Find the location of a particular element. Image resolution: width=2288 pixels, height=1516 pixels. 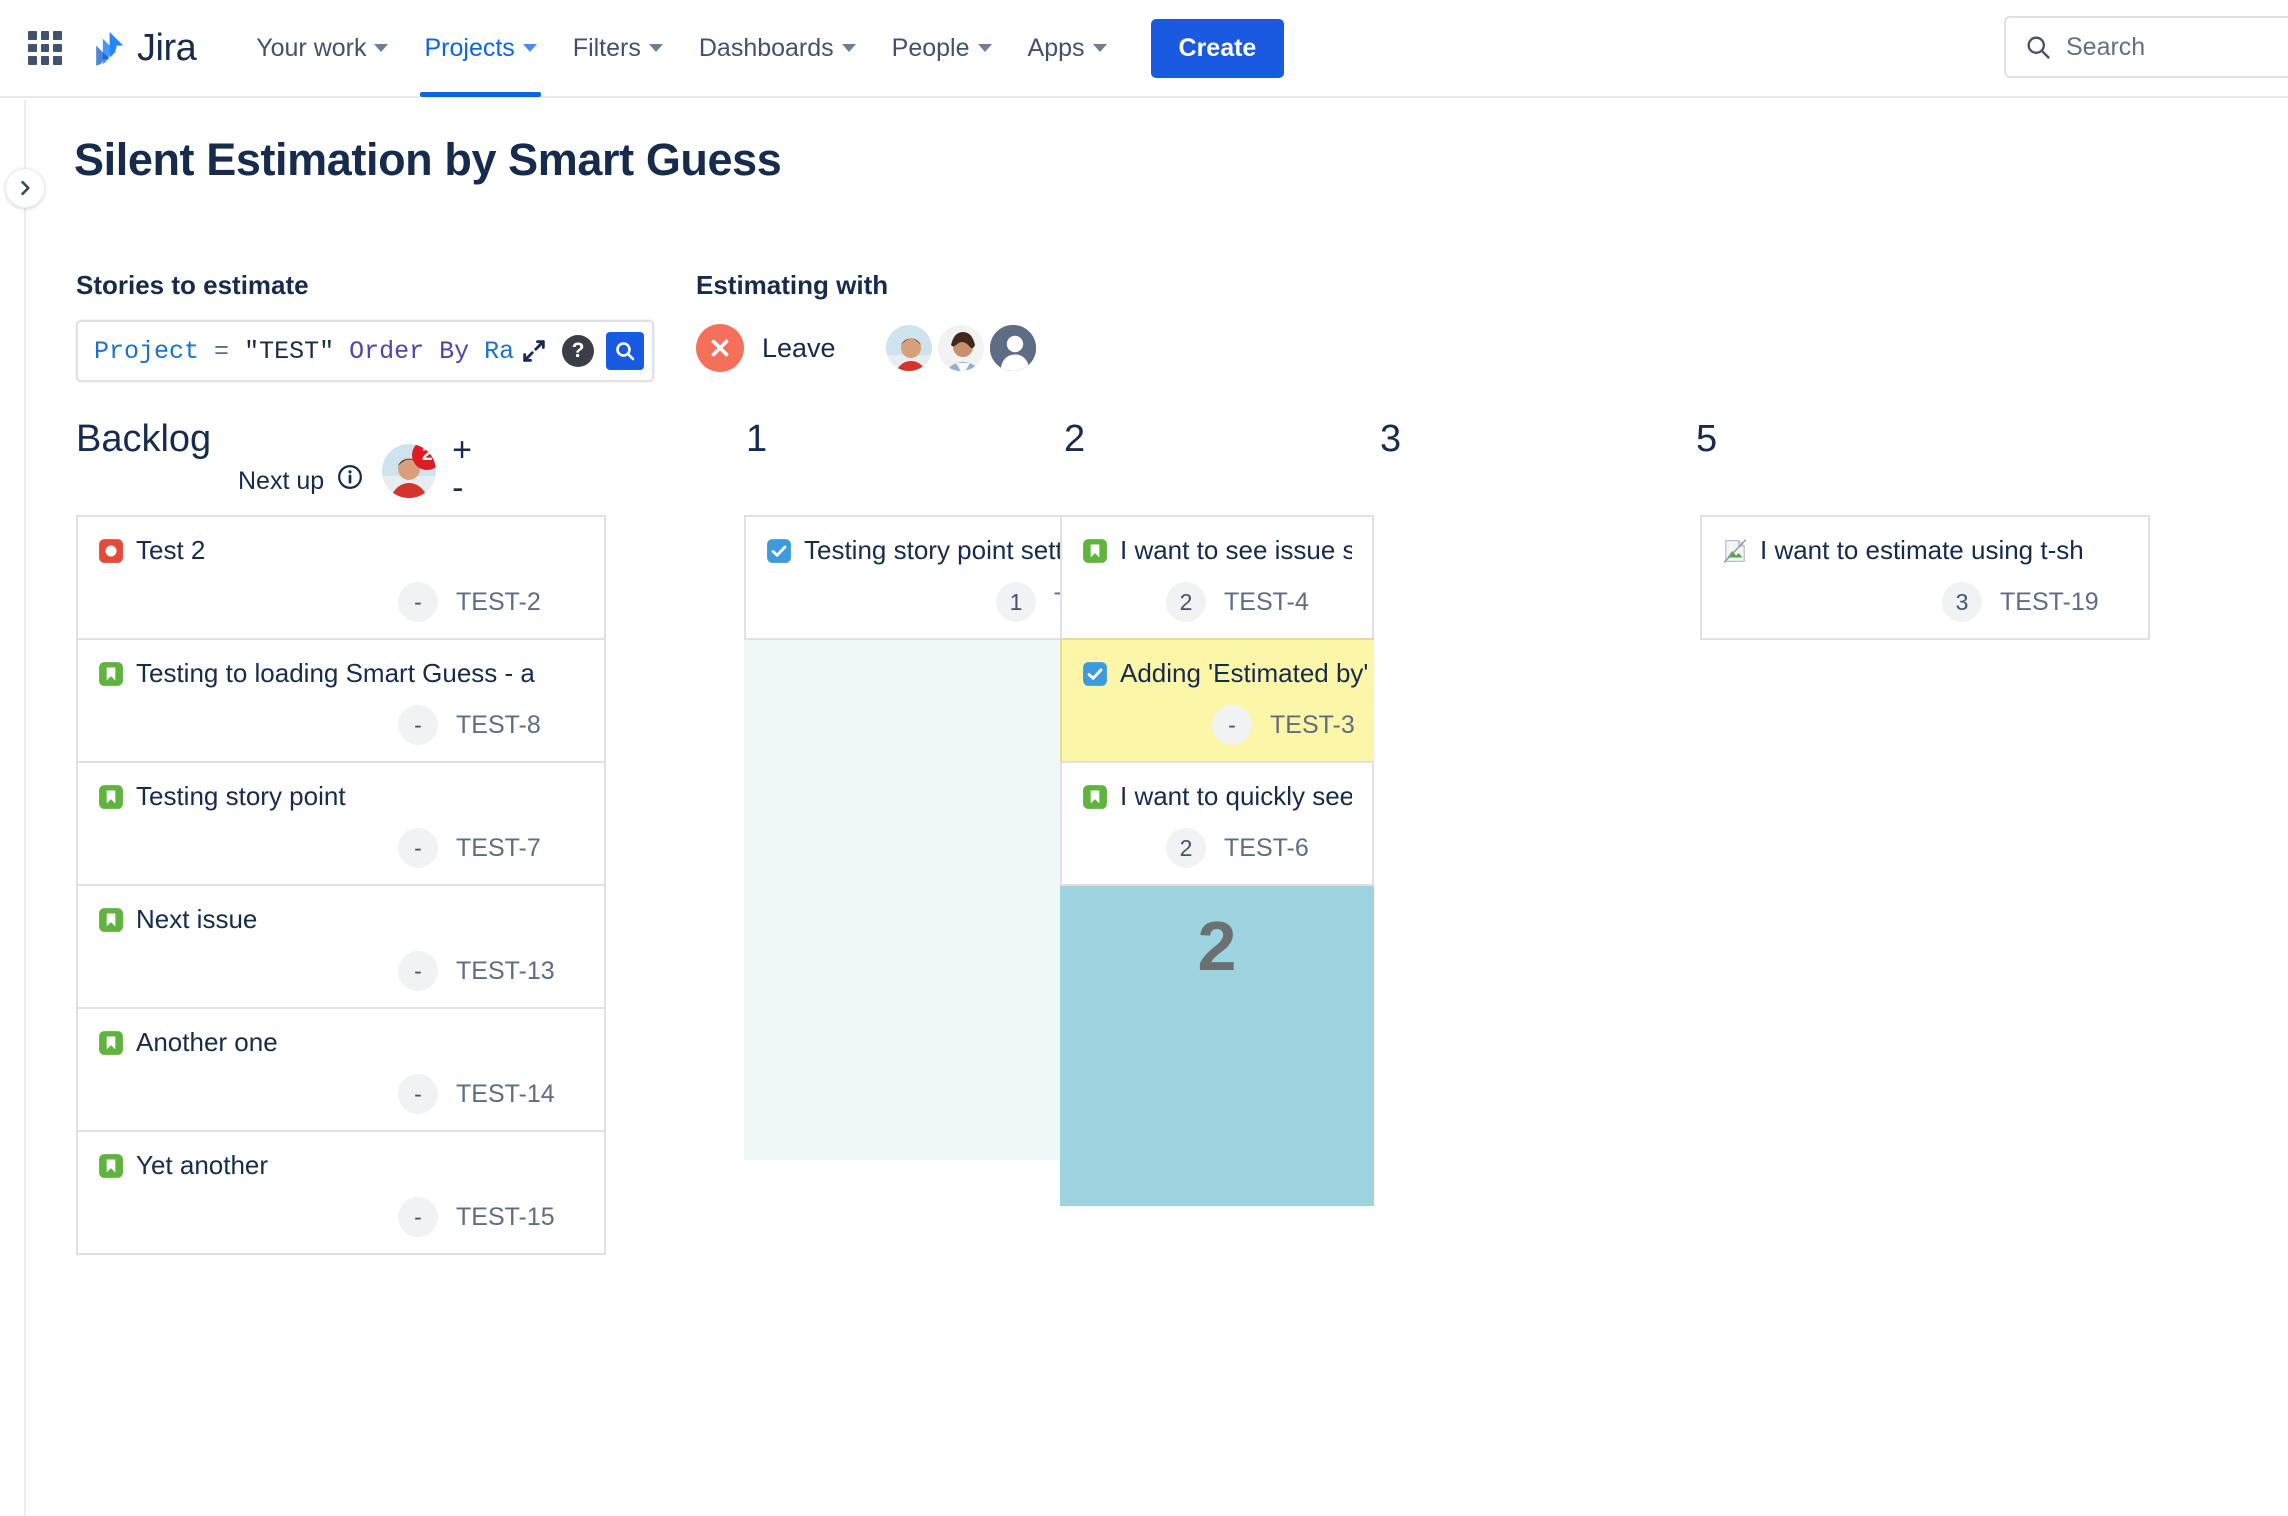

issue-key: TEST-2 is located at coordinates (520, 602).